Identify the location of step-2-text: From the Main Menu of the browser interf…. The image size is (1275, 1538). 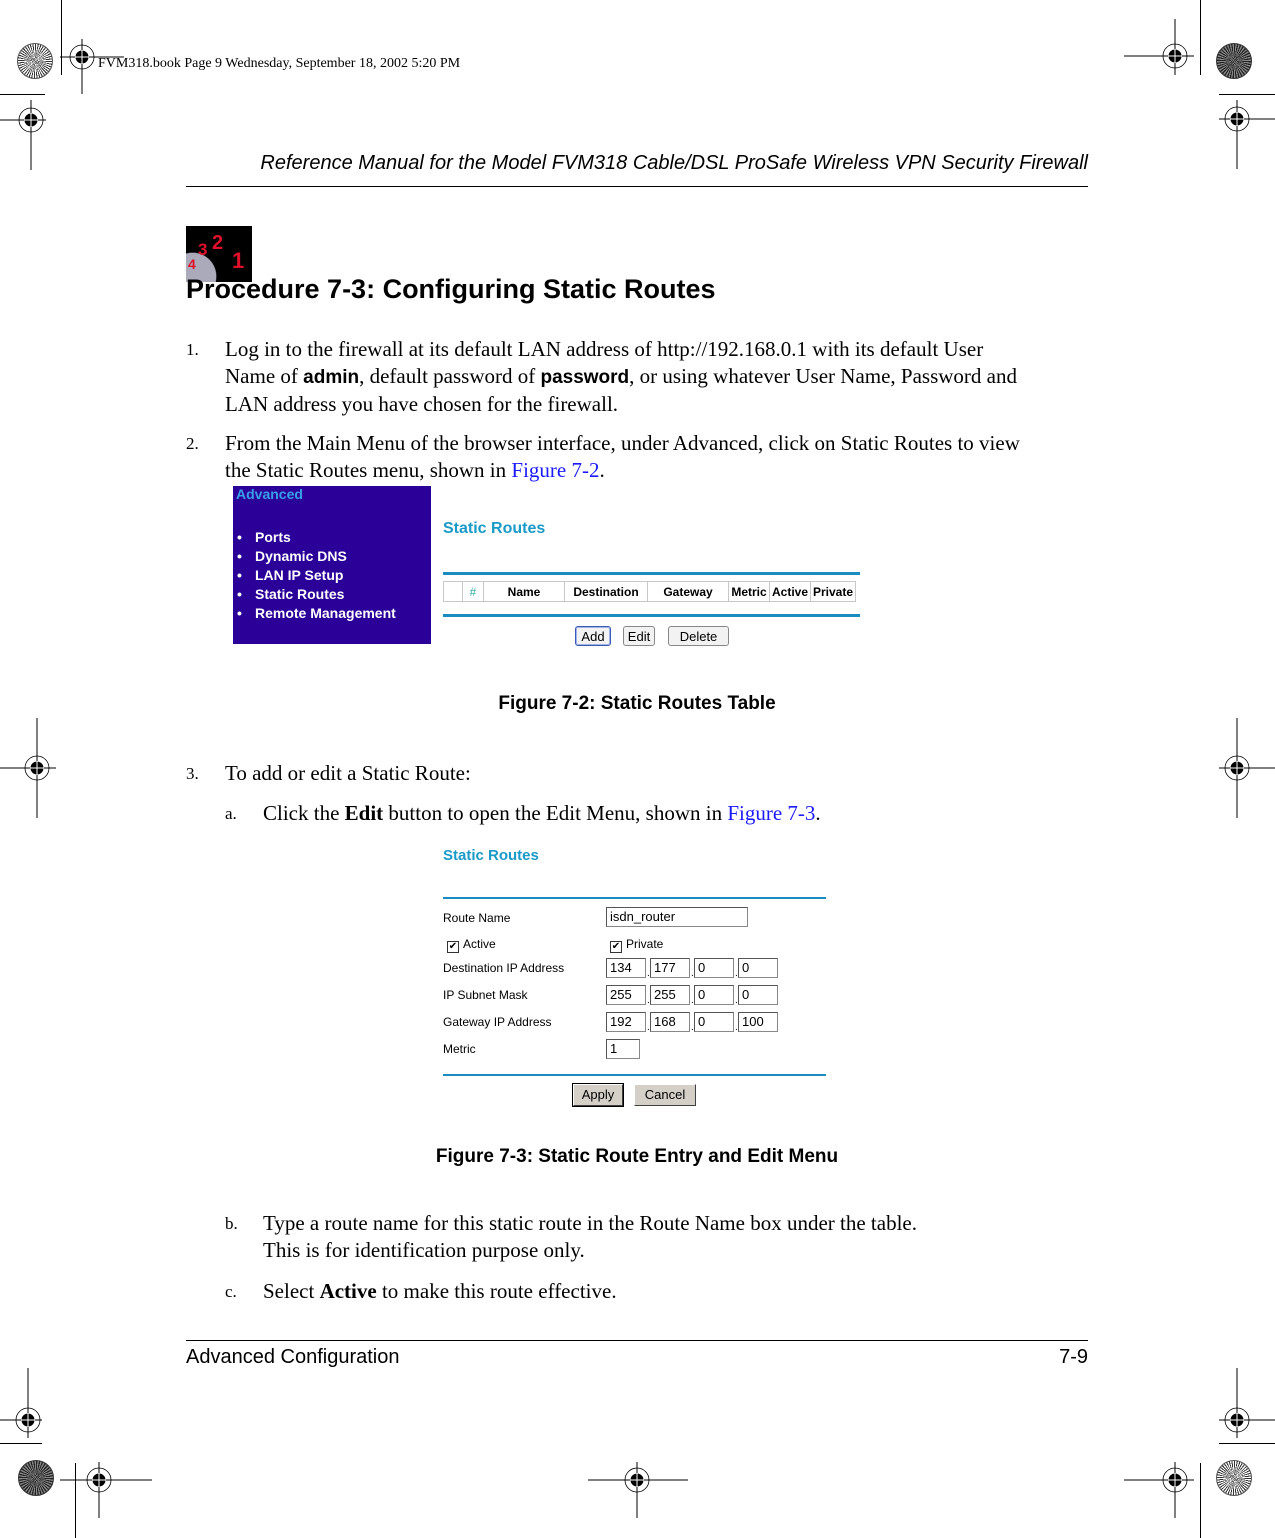
(665, 457).